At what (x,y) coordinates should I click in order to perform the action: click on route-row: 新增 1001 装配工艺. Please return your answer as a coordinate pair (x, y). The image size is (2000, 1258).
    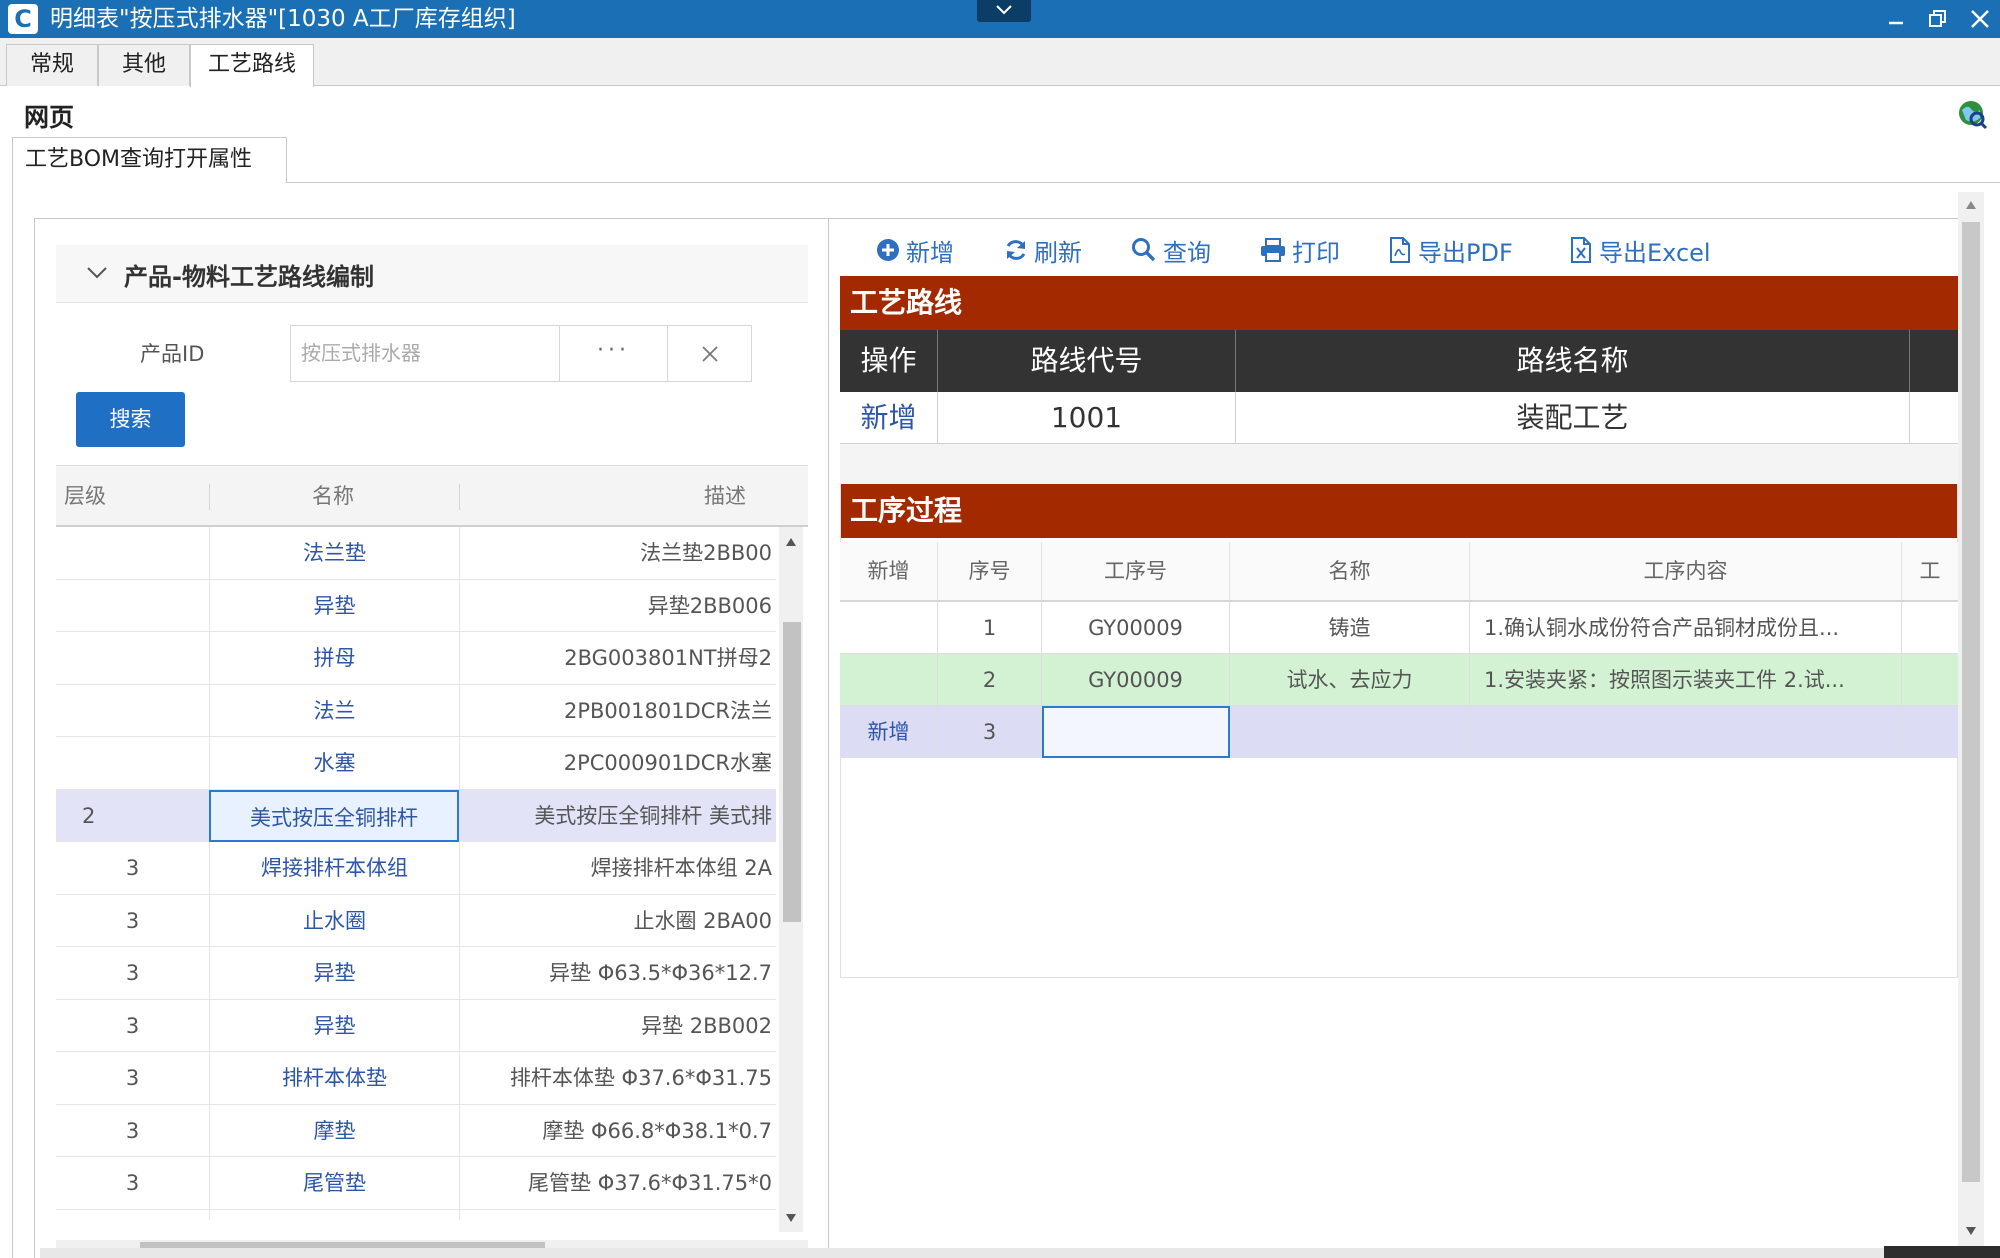
    Looking at the image, I should click on (1399, 418).